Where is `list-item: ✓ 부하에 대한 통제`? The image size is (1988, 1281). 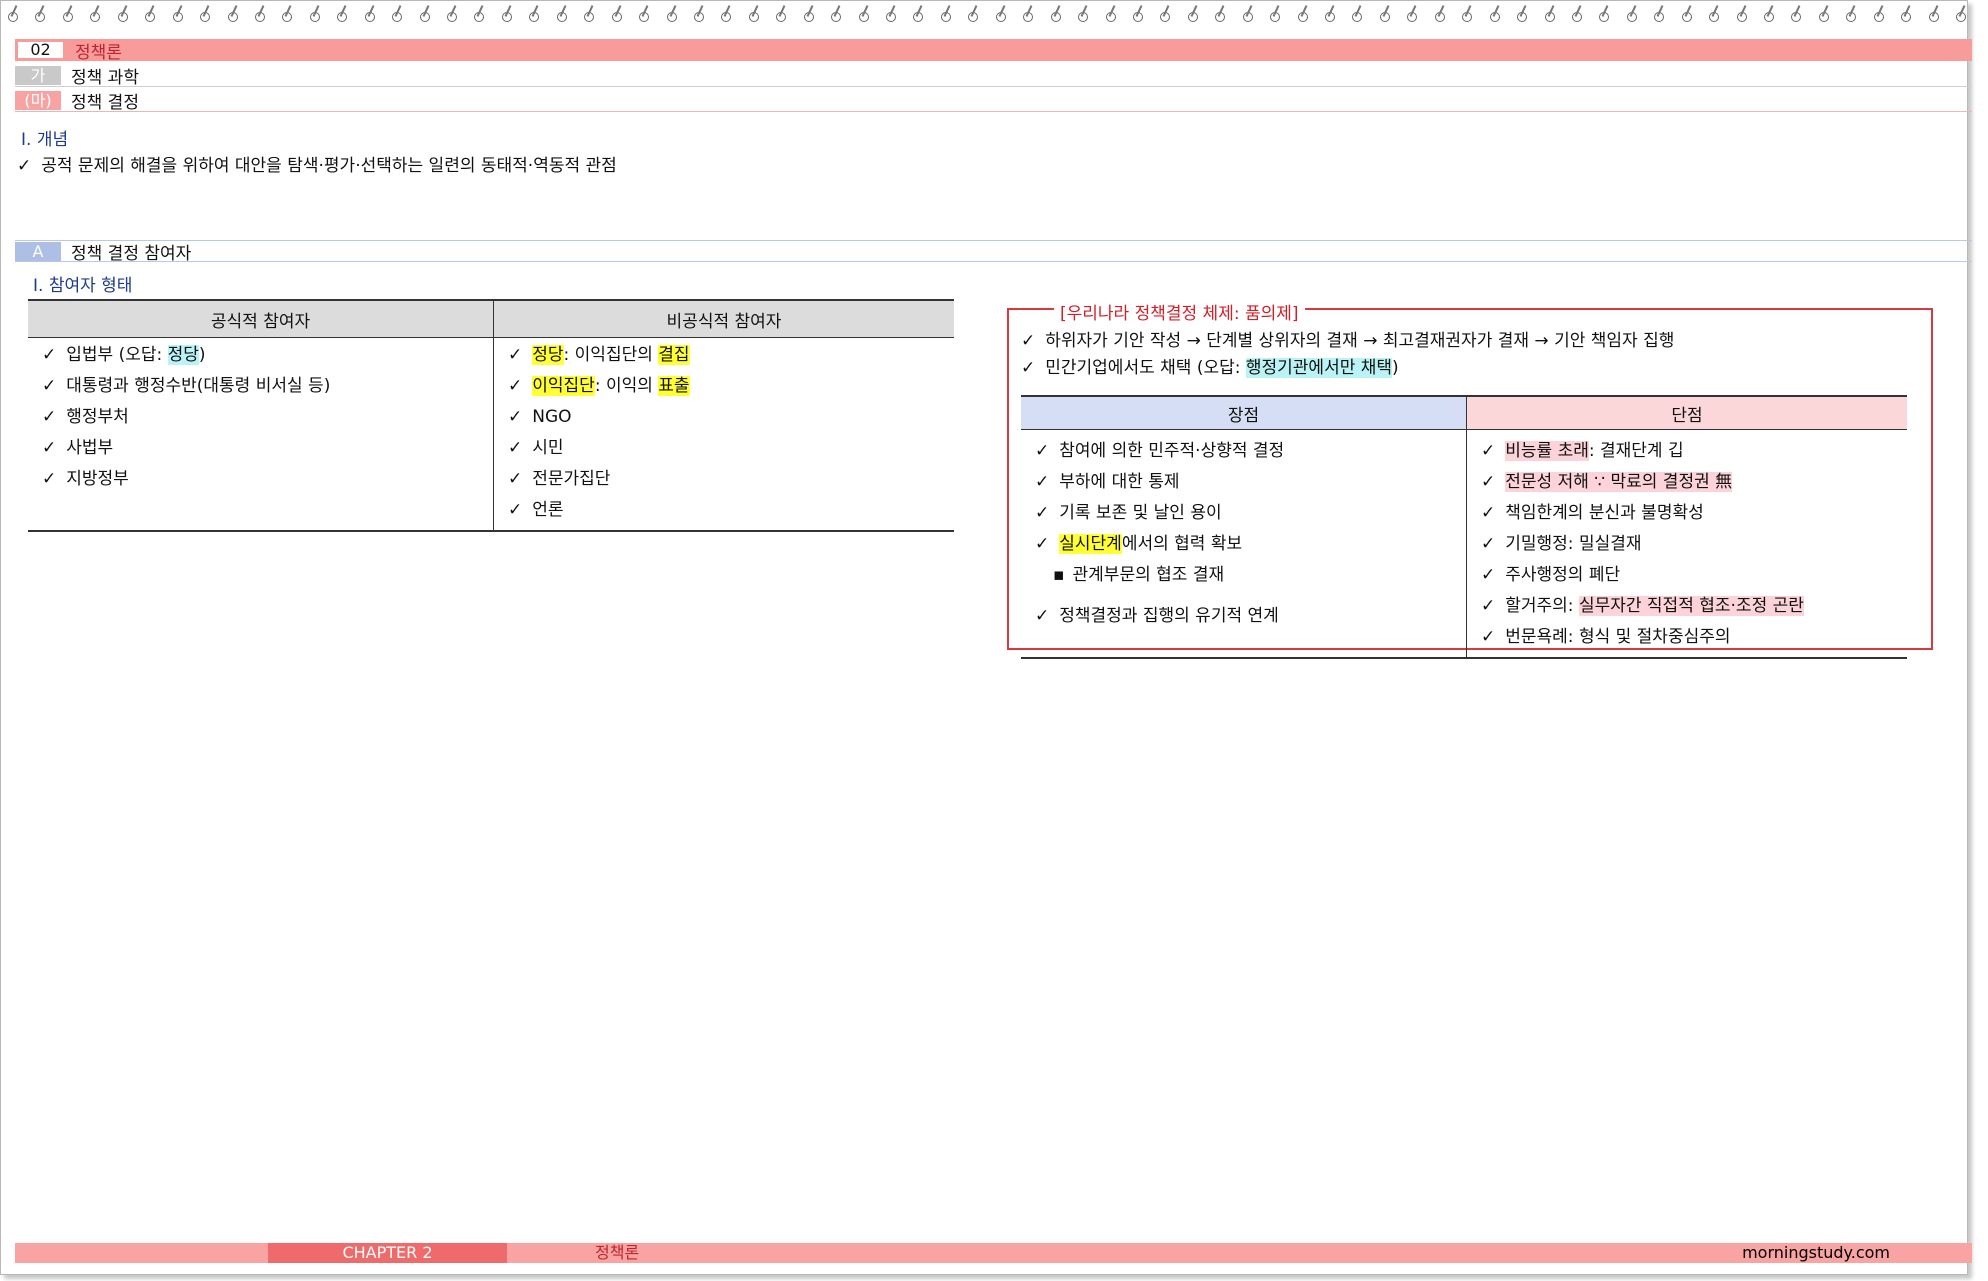
list-item: ✓ 부하에 대한 통제 is located at coordinates (1107, 482).